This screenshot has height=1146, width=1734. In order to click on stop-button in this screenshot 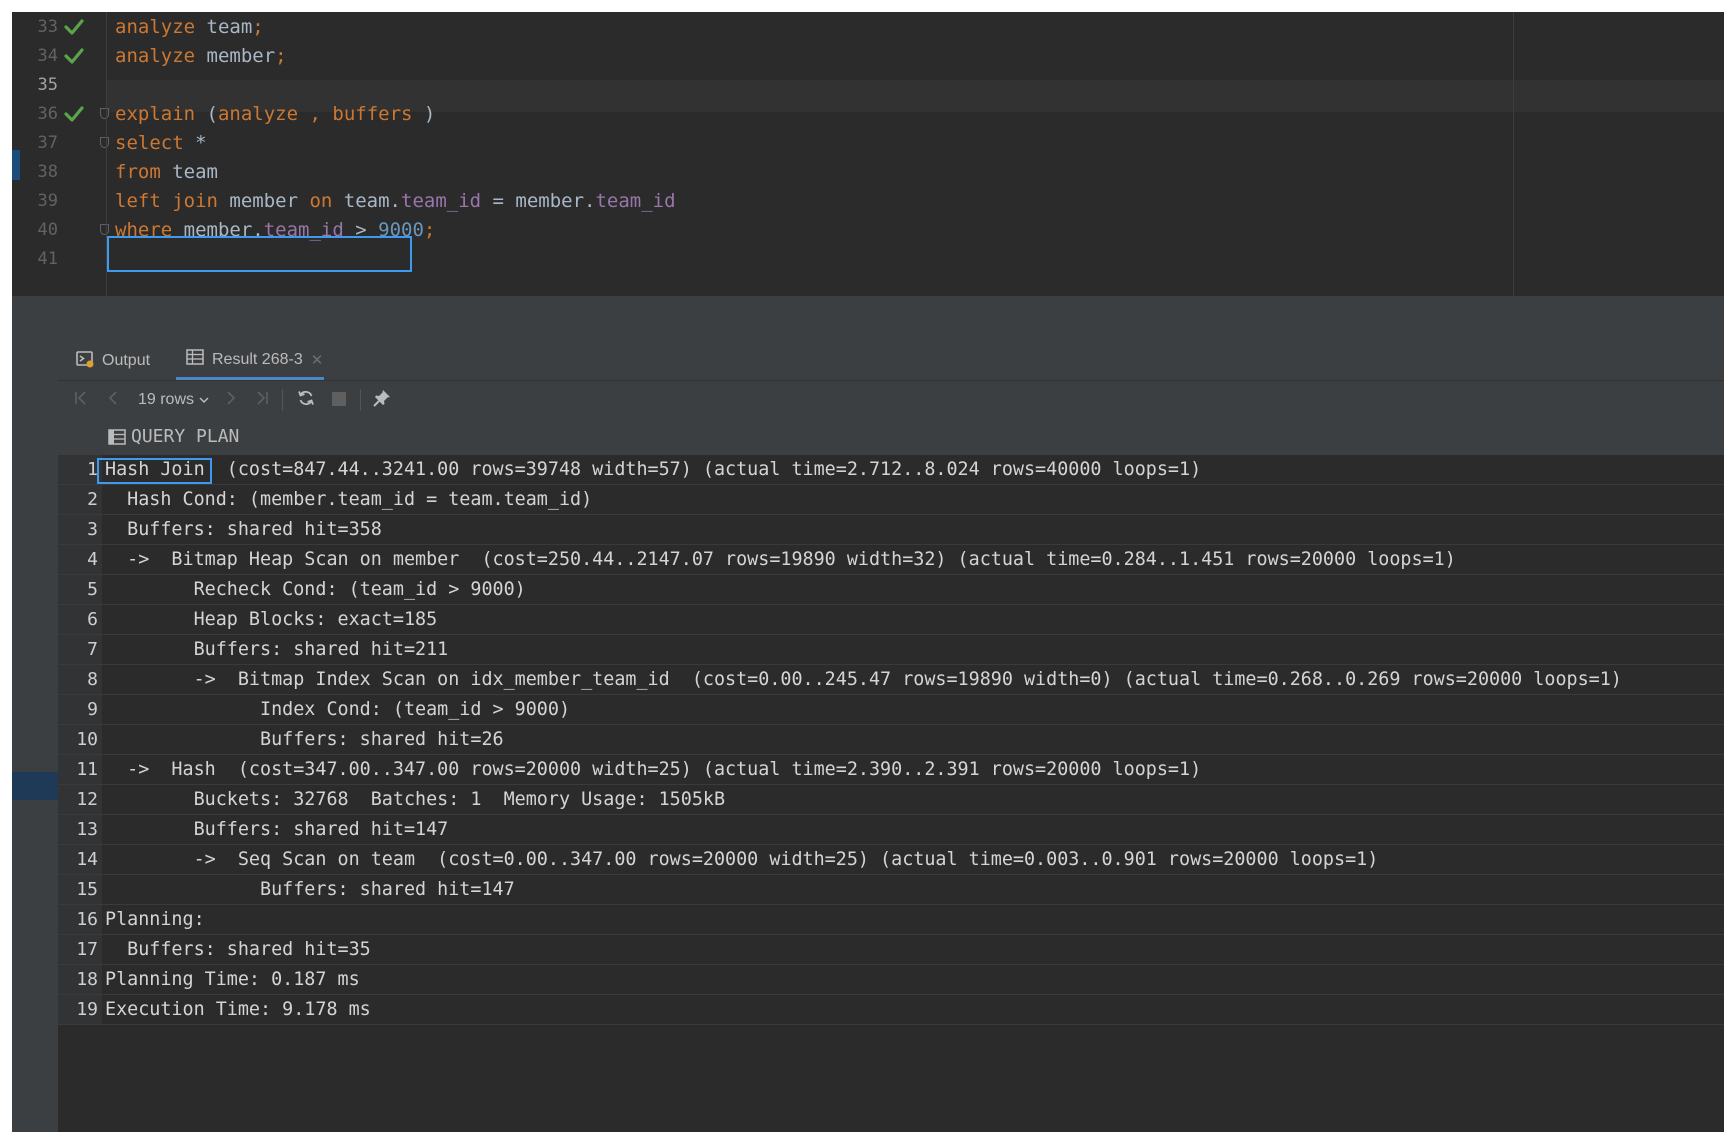, I will do `click(339, 400)`.